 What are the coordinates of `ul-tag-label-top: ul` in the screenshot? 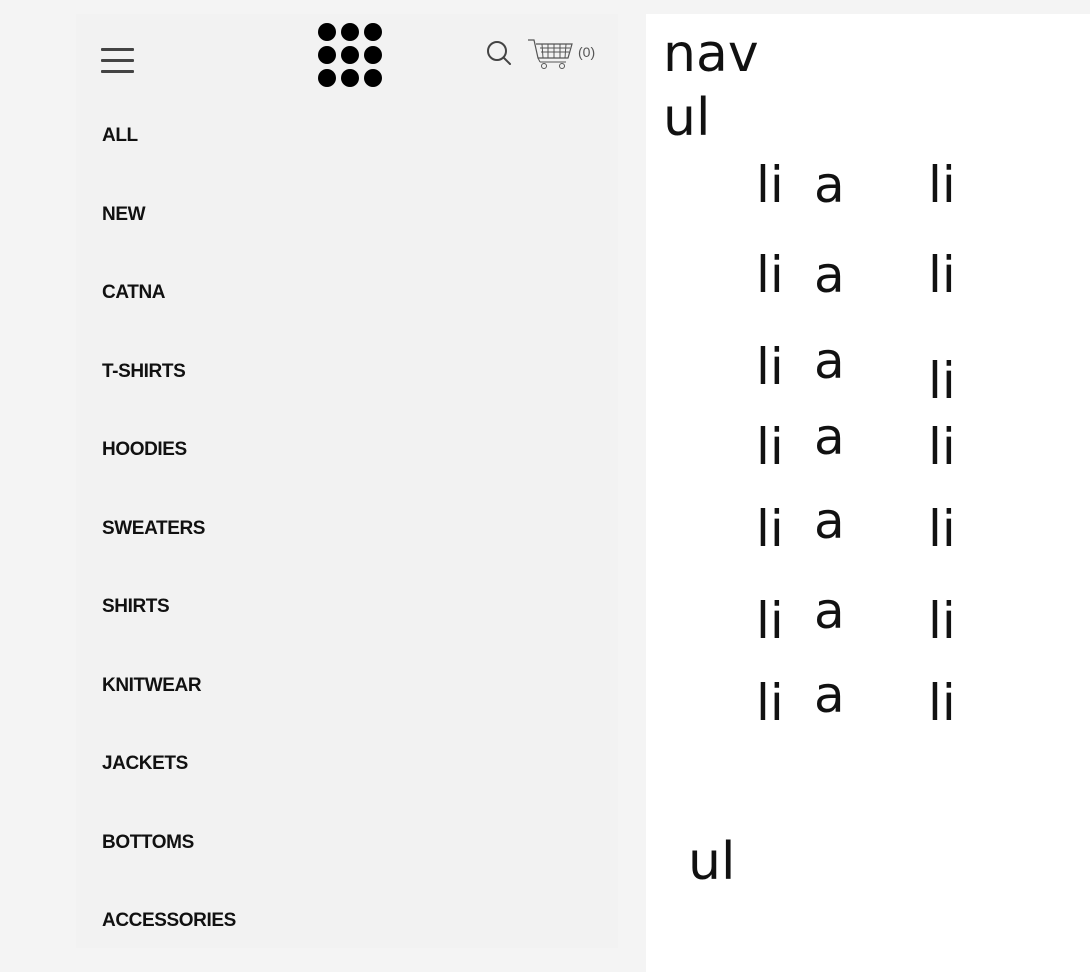 It's located at (687, 118).